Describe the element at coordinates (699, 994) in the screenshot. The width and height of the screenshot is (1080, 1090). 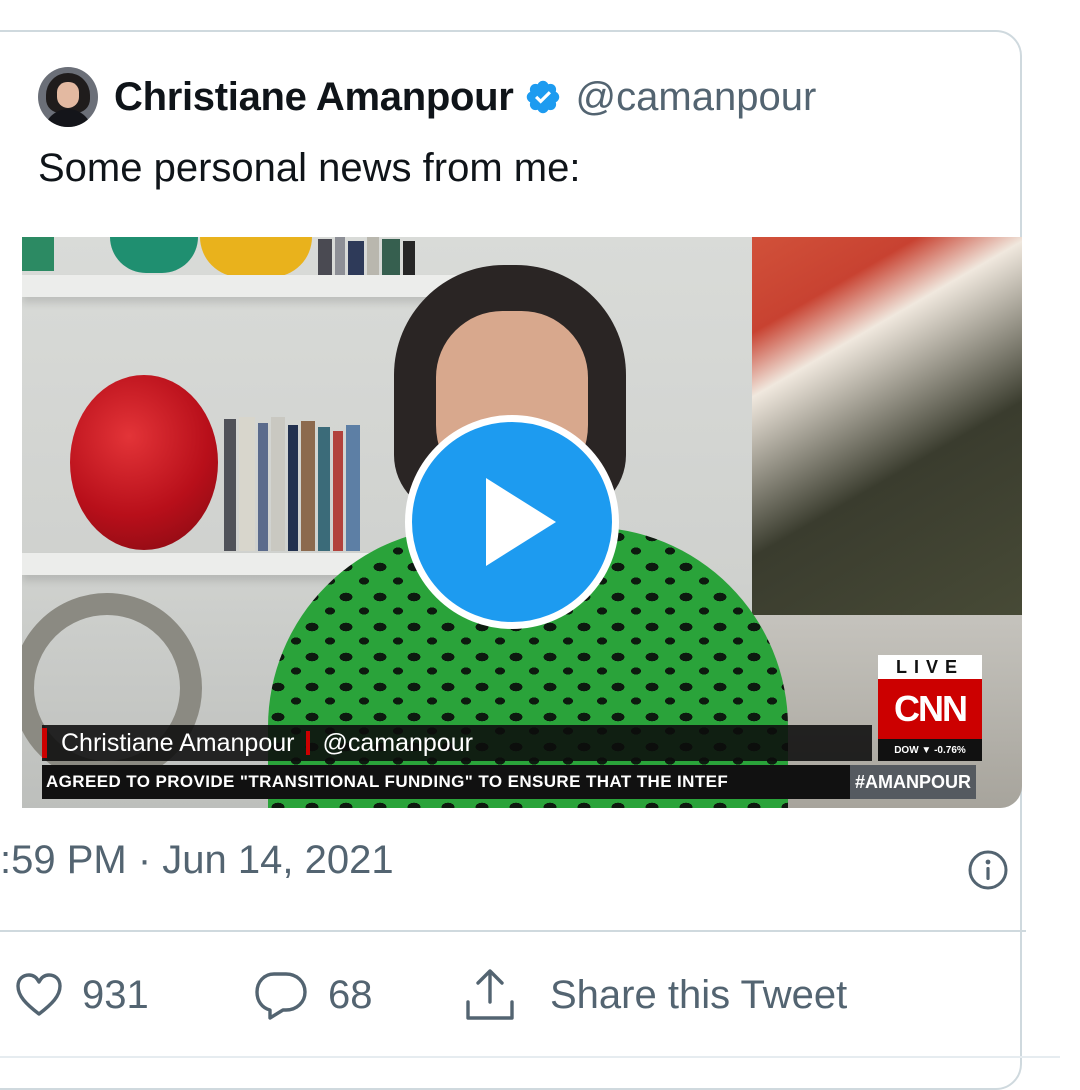
I see `share-label: Share this Tweet` at that location.